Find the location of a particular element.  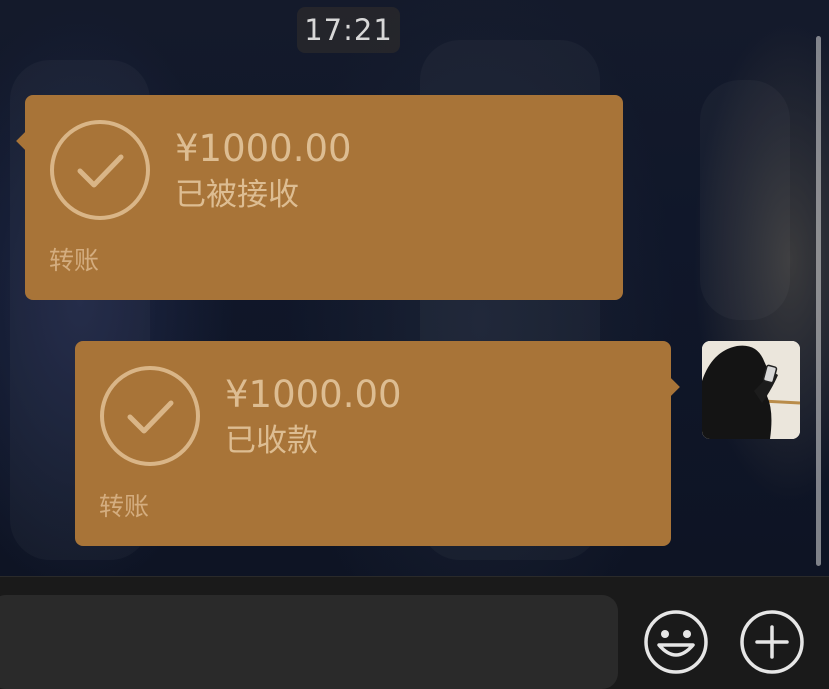

avatar-illustration is located at coordinates (751, 390).